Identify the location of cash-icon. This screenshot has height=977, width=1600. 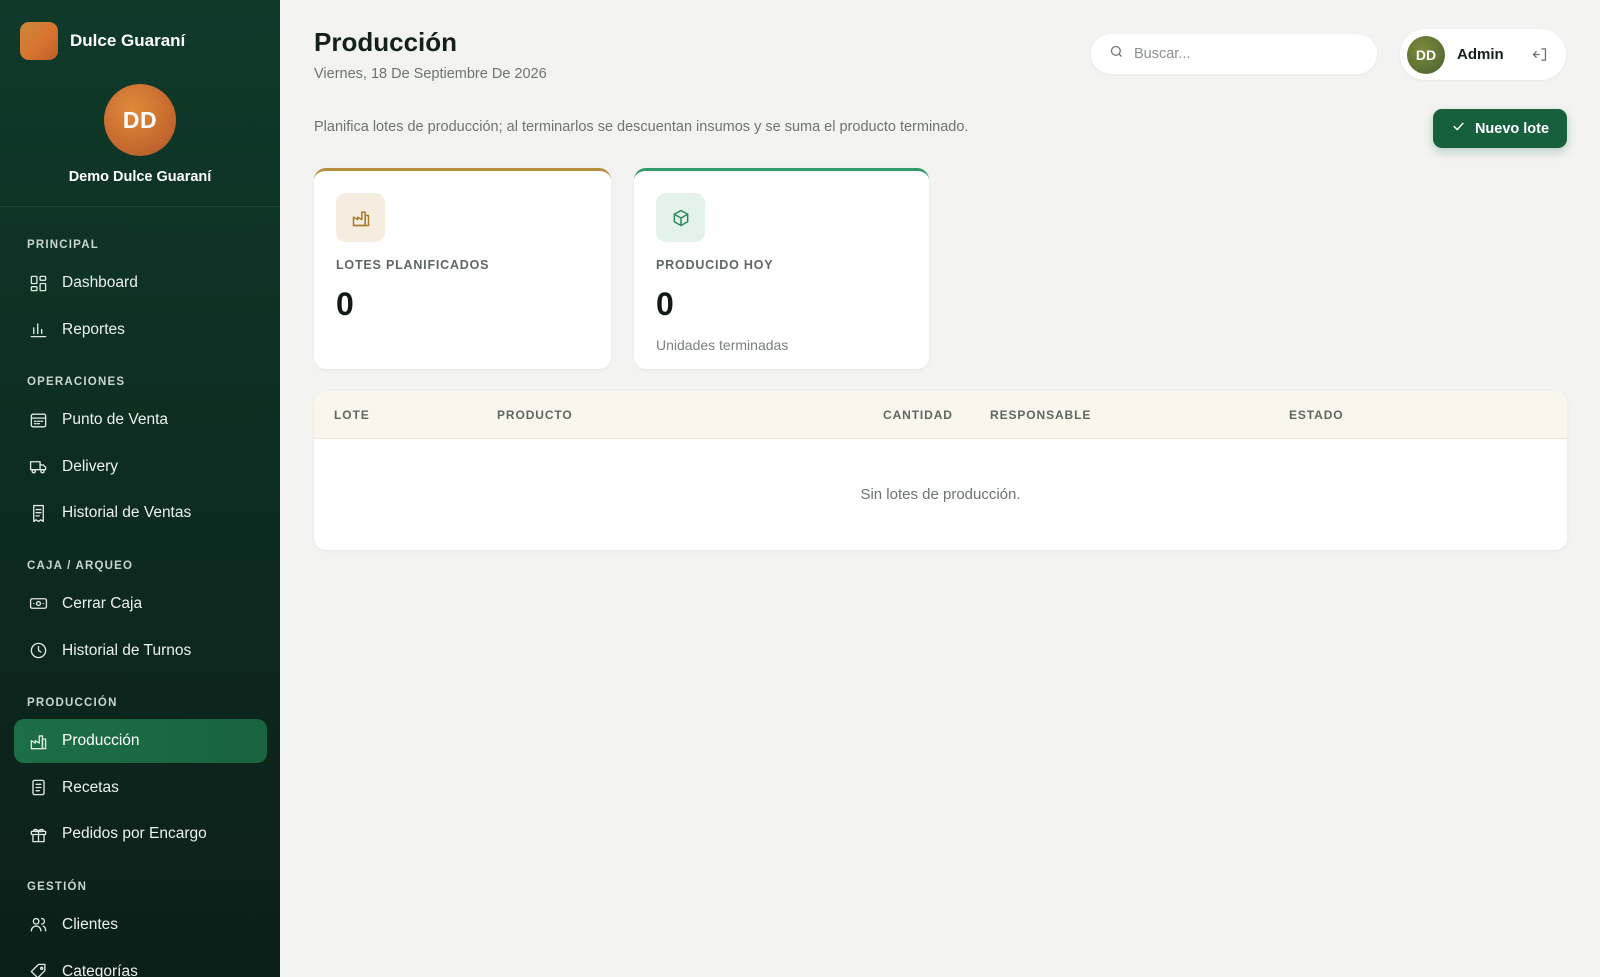
(38, 604).